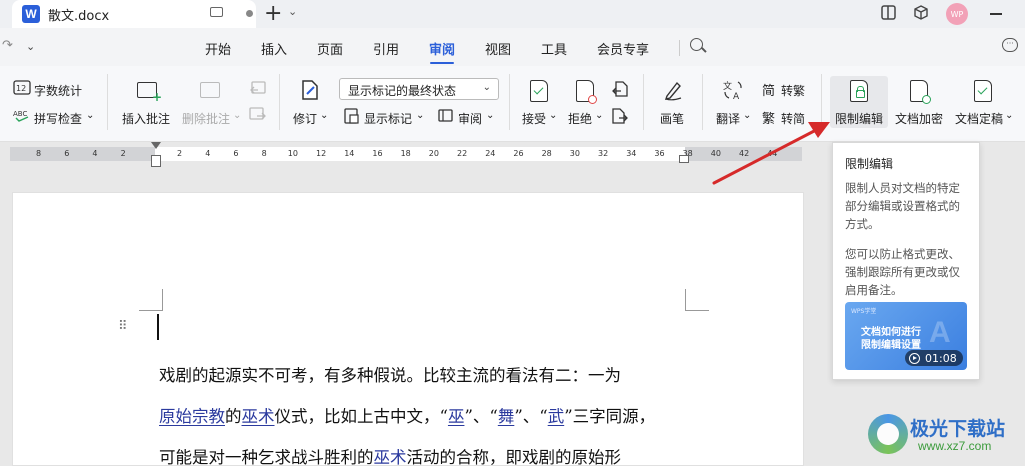 The width and height of the screenshot is (1025, 466). I want to click on restrict-edit-button: 限制编辑, so click(859, 118).